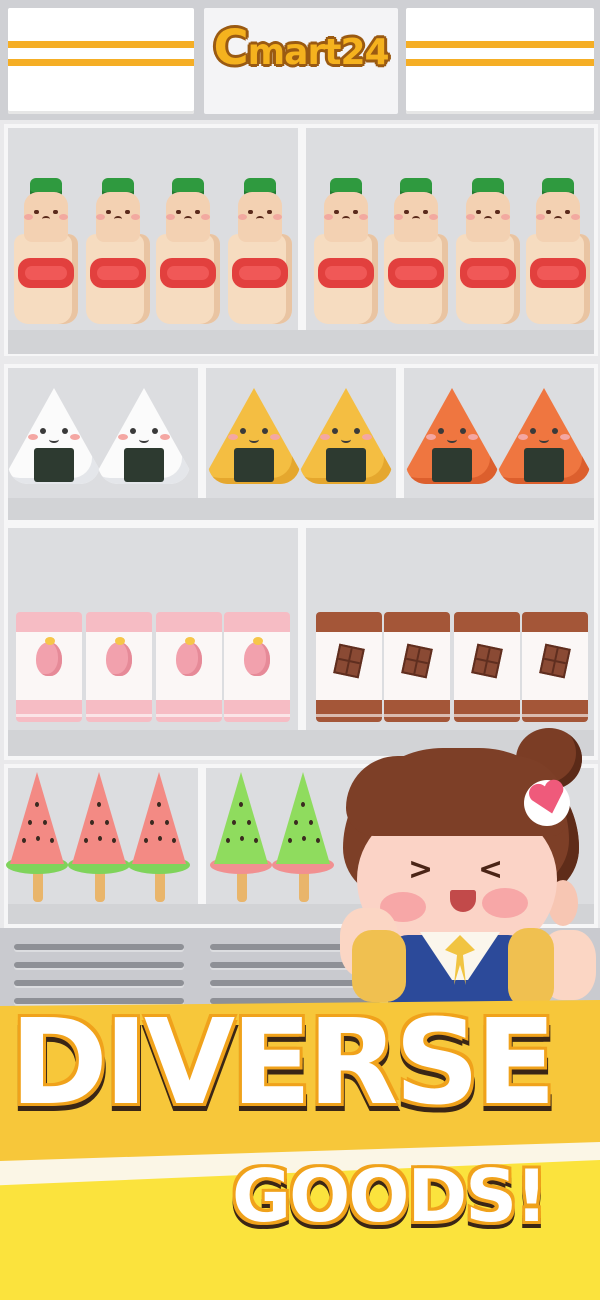  What do you see at coordinates (417, 668) in the screenshot?
I see `chocolate-milk-item` at bounding box center [417, 668].